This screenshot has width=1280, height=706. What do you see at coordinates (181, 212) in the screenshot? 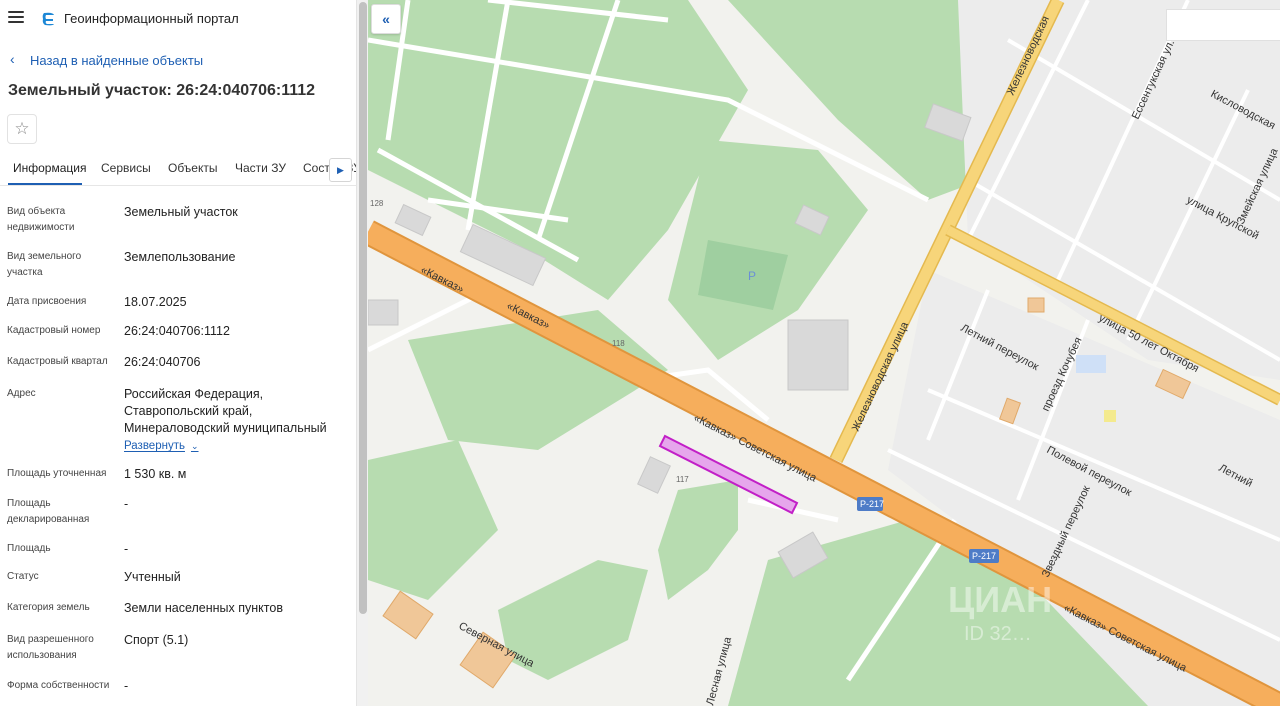
I see `property-value: Земельный участок` at bounding box center [181, 212].